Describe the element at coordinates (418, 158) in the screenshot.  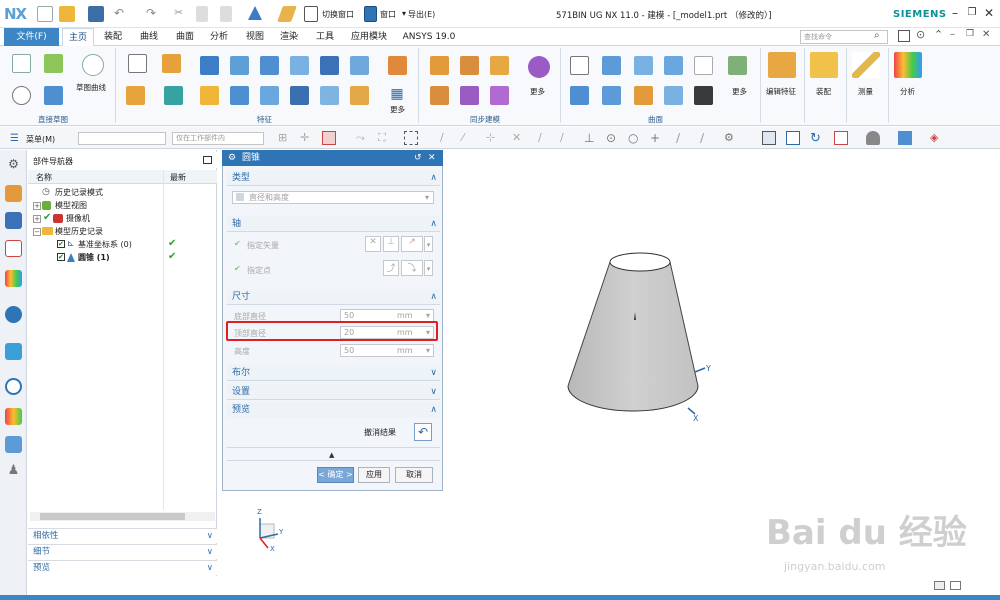
I see `reset-icon: ↺` at that location.